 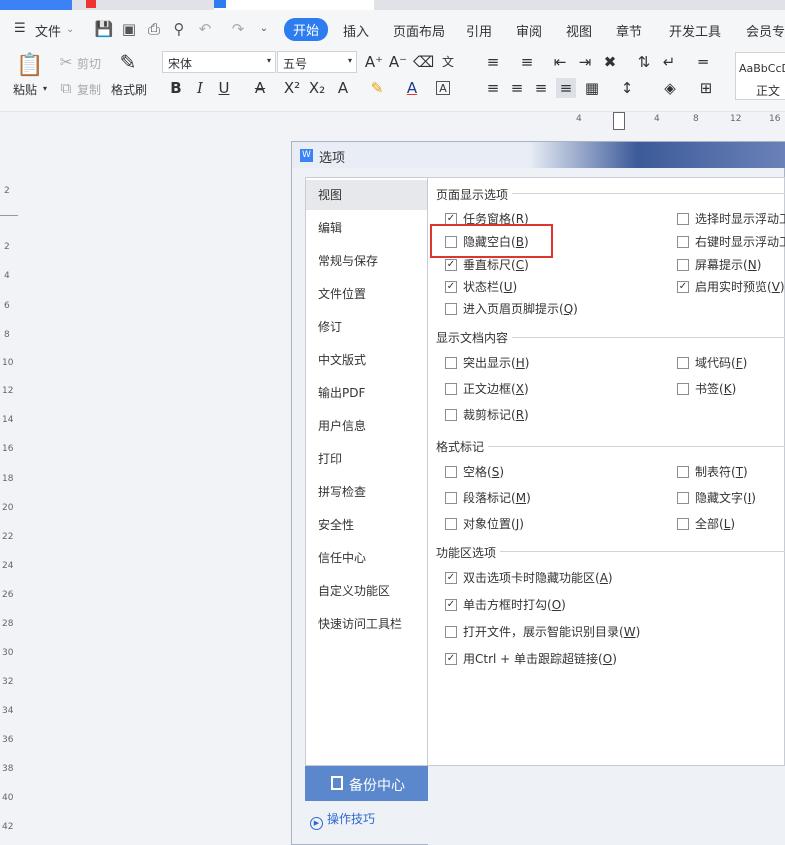 I want to click on sort-icon: ⇅, so click(x=644, y=62).